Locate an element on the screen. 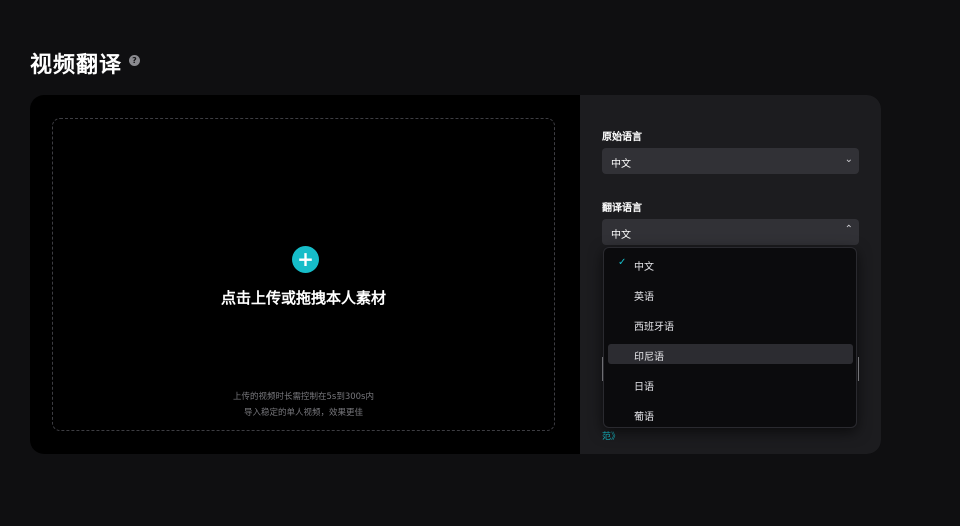 This screenshot has height=526, width=960. check-icon: ✓ is located at coordinates (622, 262).